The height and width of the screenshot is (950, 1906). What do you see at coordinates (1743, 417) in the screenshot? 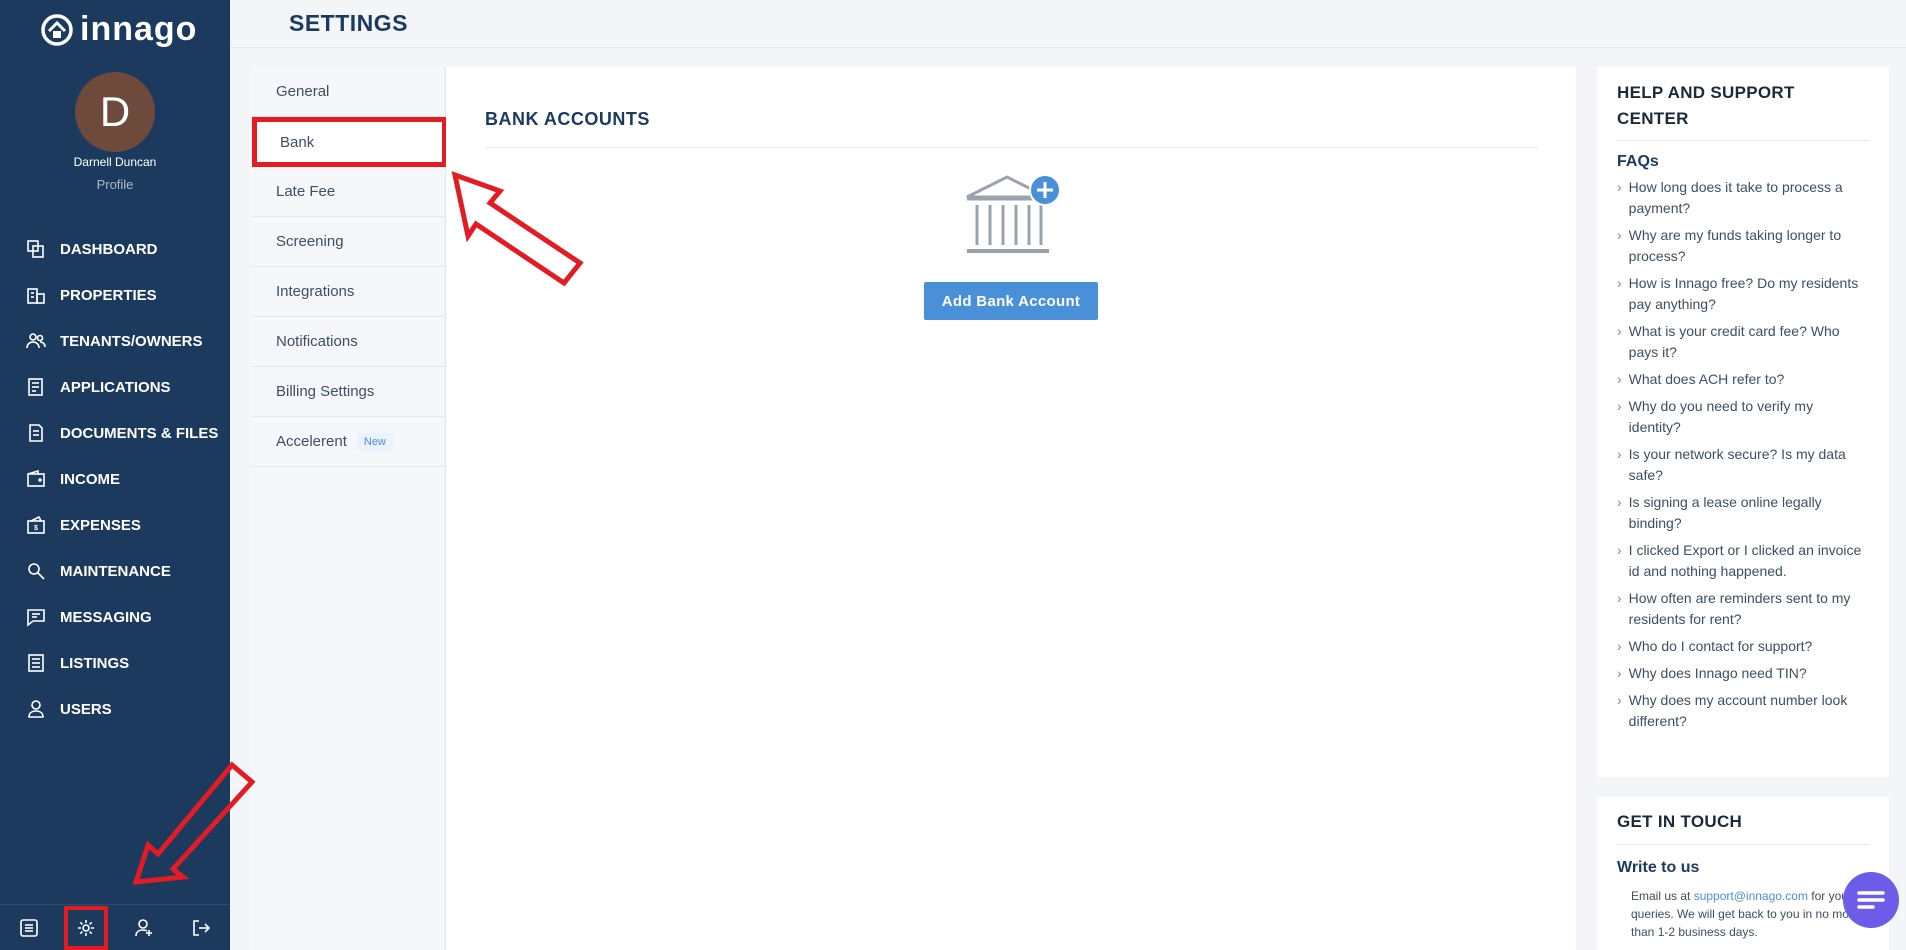
I see `faq-item: › Why do you need to verify my identity?` at bounding box center [1743, 417].